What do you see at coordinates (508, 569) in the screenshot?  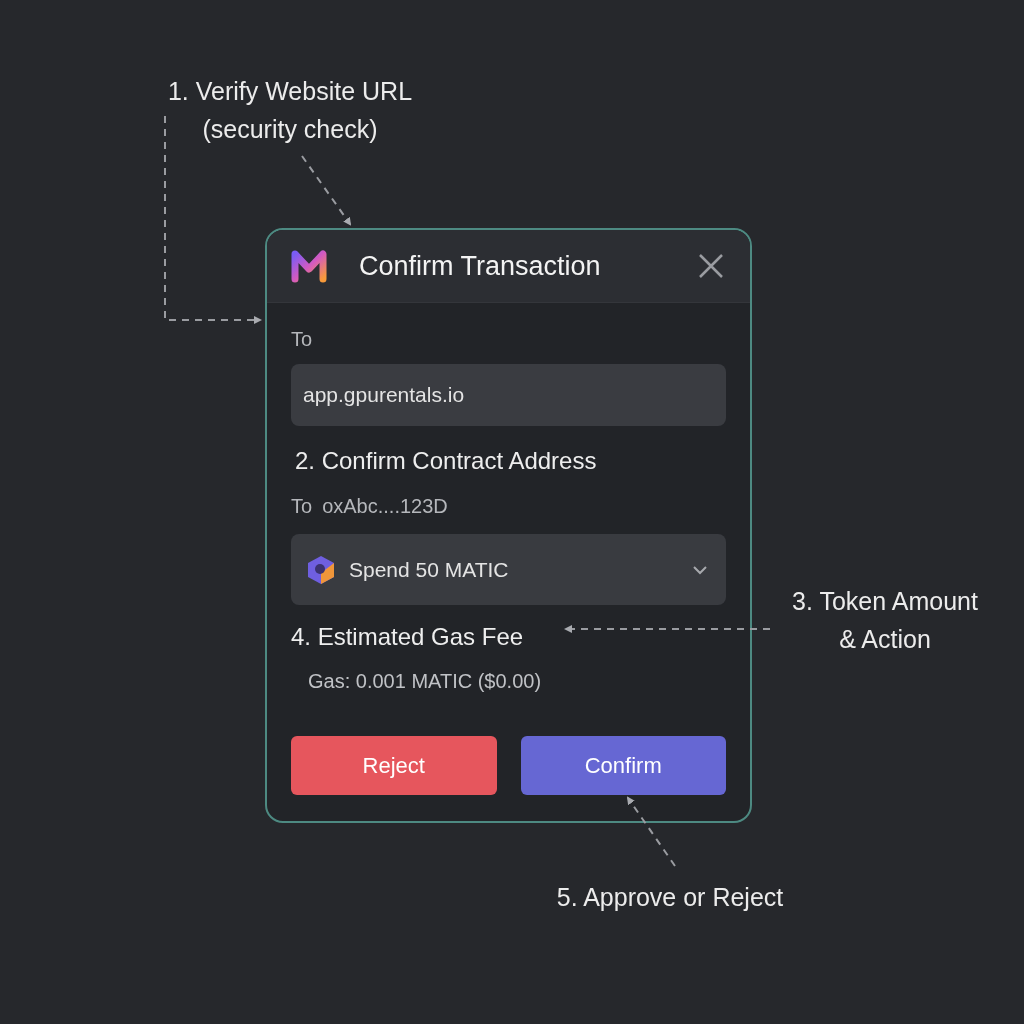 I see `token-select: Spend 50 MATIC` at bounding box center [508, 569].